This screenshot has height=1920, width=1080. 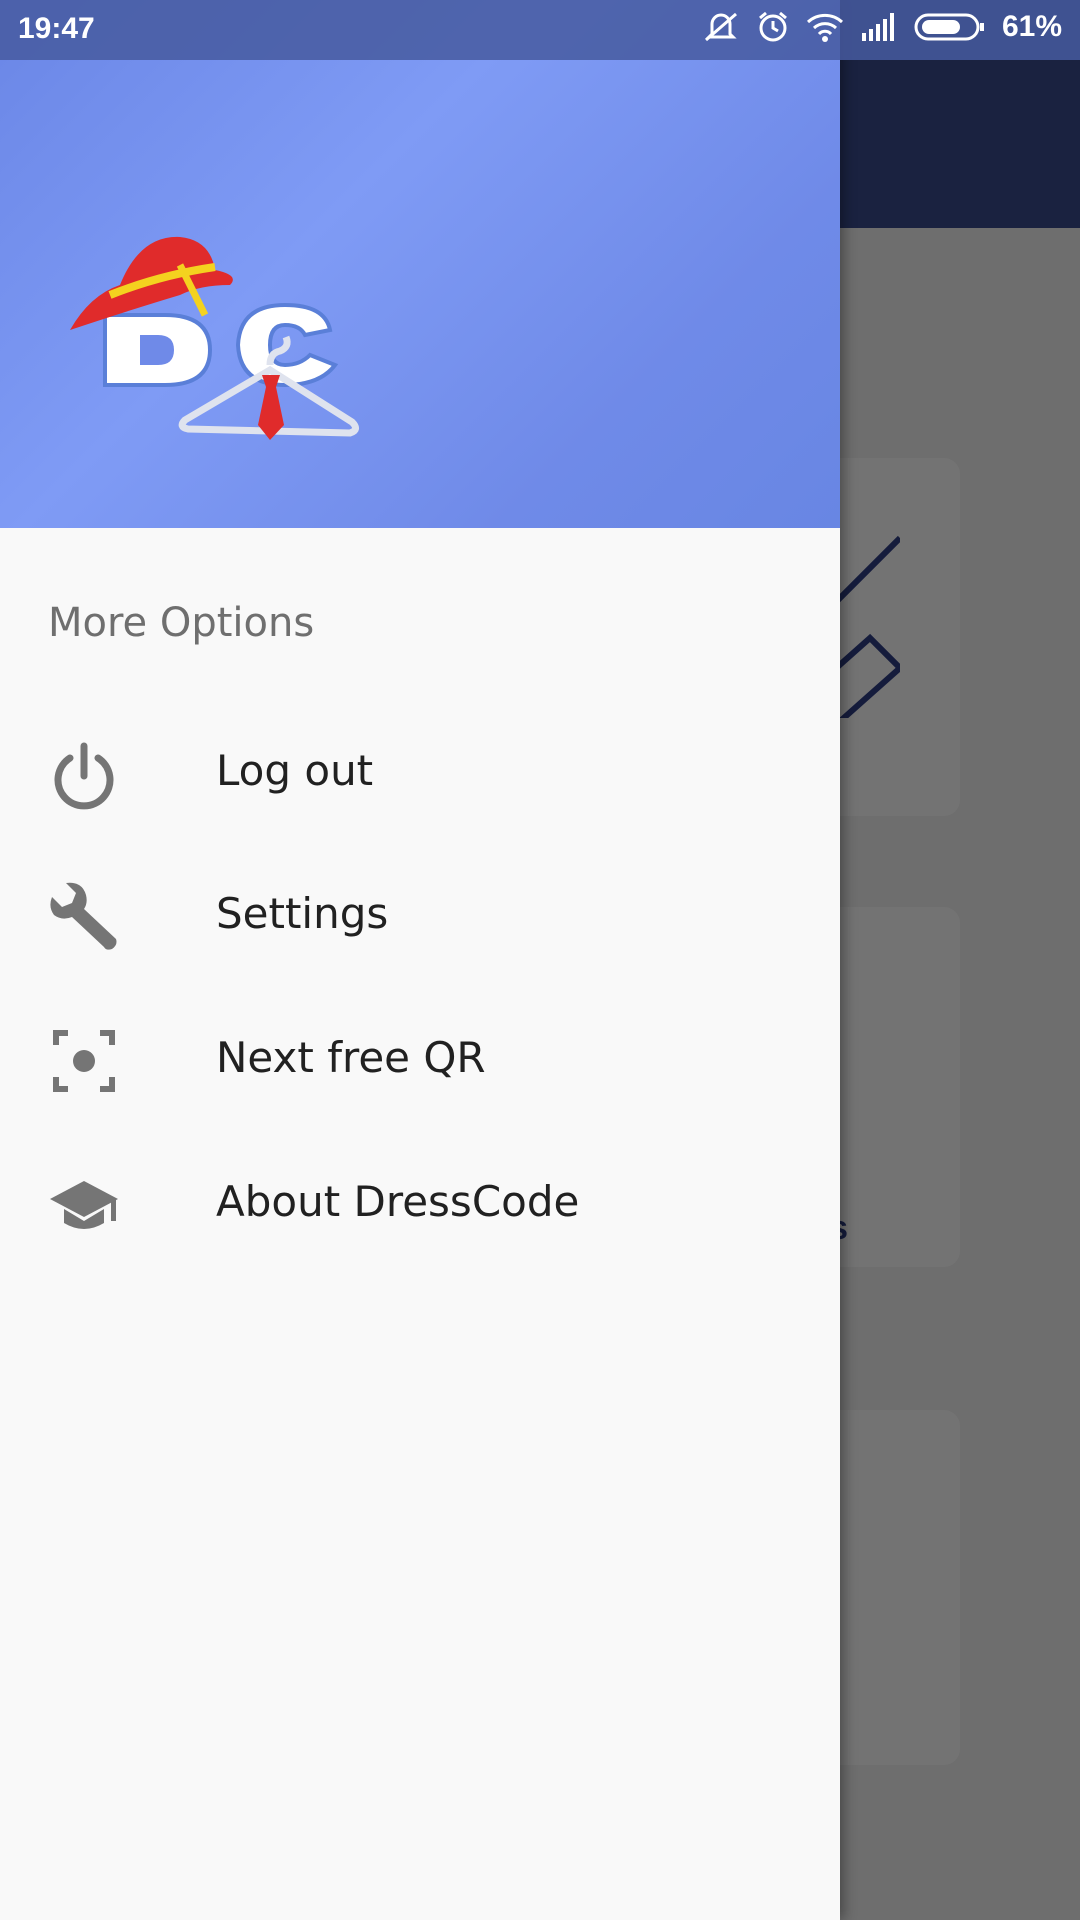 What do you see at coordinates (84, 776) in the screenshot?
I see `power-icon` at bounding box center [84, 776].